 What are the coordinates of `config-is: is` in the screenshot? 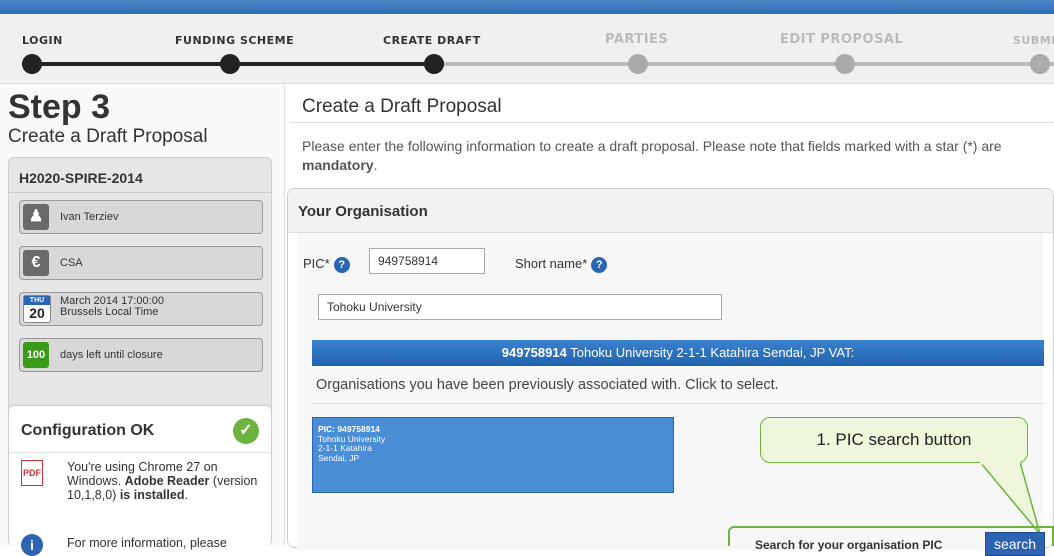 It's located at (125, 495).